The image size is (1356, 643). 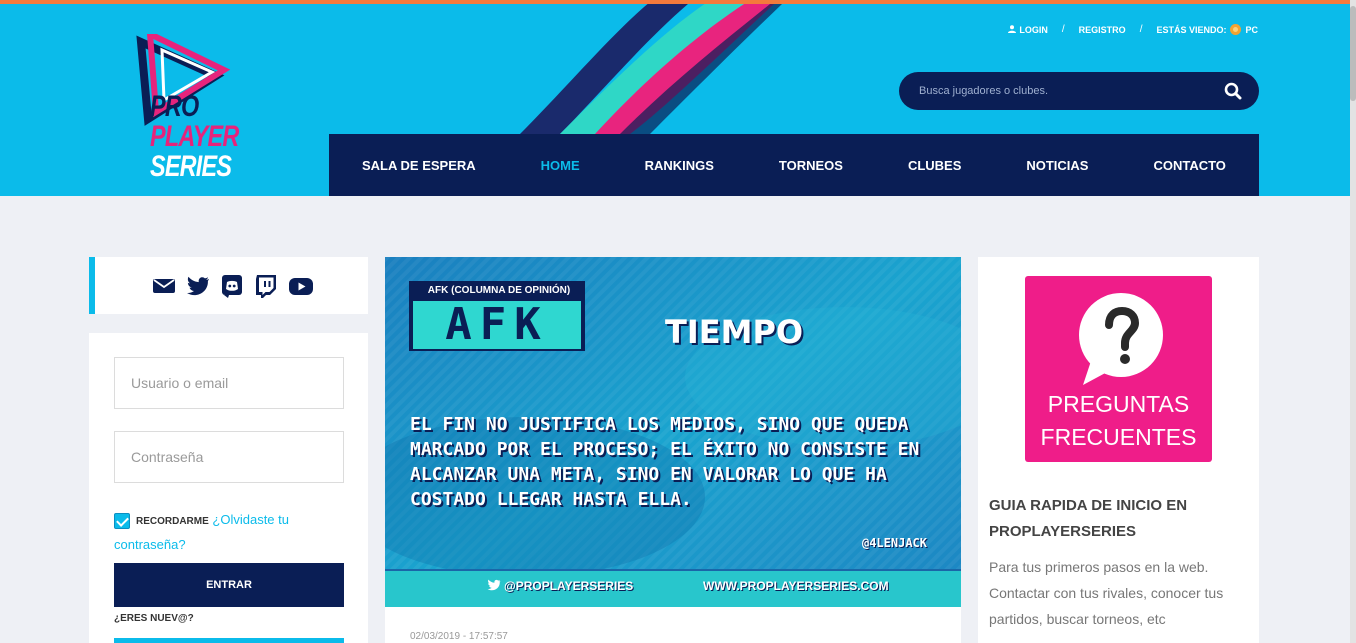 What do you see at coordinates (734, 332) in the screenshot?
I see `post-title: TIEMPO` at bounding box center [734, 332].